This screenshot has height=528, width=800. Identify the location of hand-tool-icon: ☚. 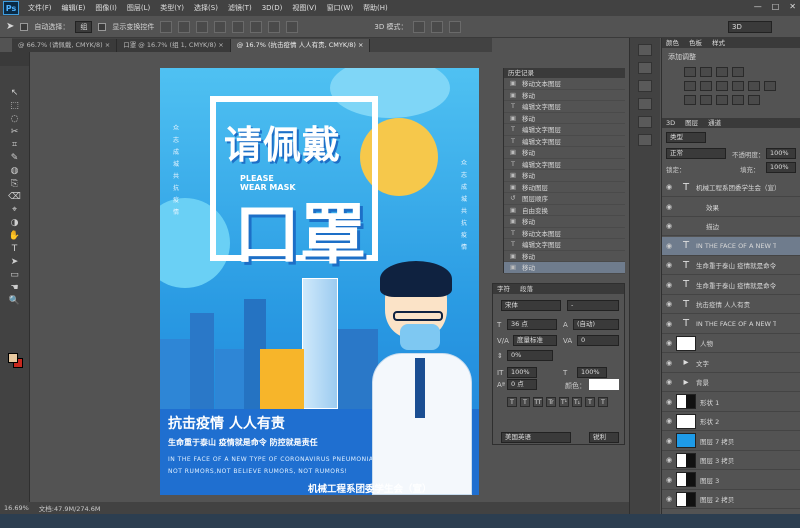
(15, 287).